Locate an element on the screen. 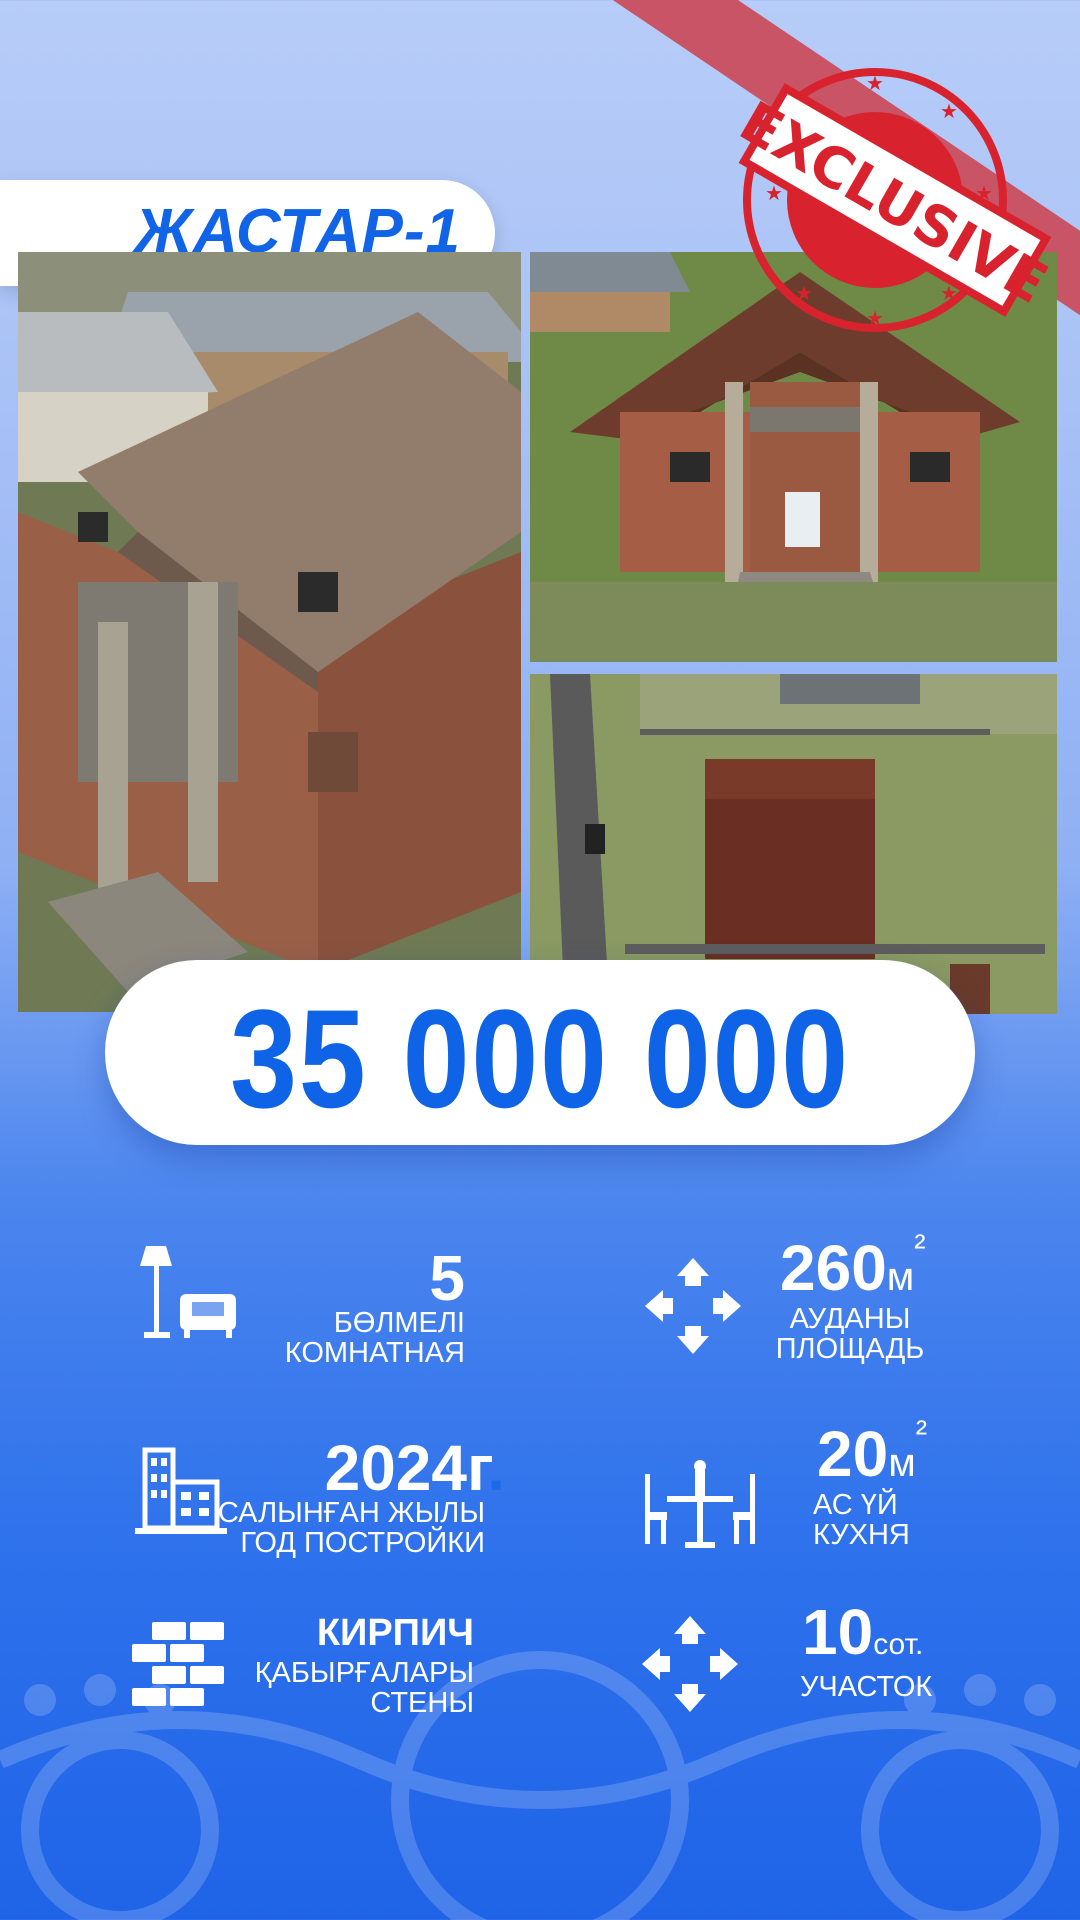 This screenshot has height=1920, width=1080. walls-value: КИРПИЧ is located at coordinates (395, 1633).